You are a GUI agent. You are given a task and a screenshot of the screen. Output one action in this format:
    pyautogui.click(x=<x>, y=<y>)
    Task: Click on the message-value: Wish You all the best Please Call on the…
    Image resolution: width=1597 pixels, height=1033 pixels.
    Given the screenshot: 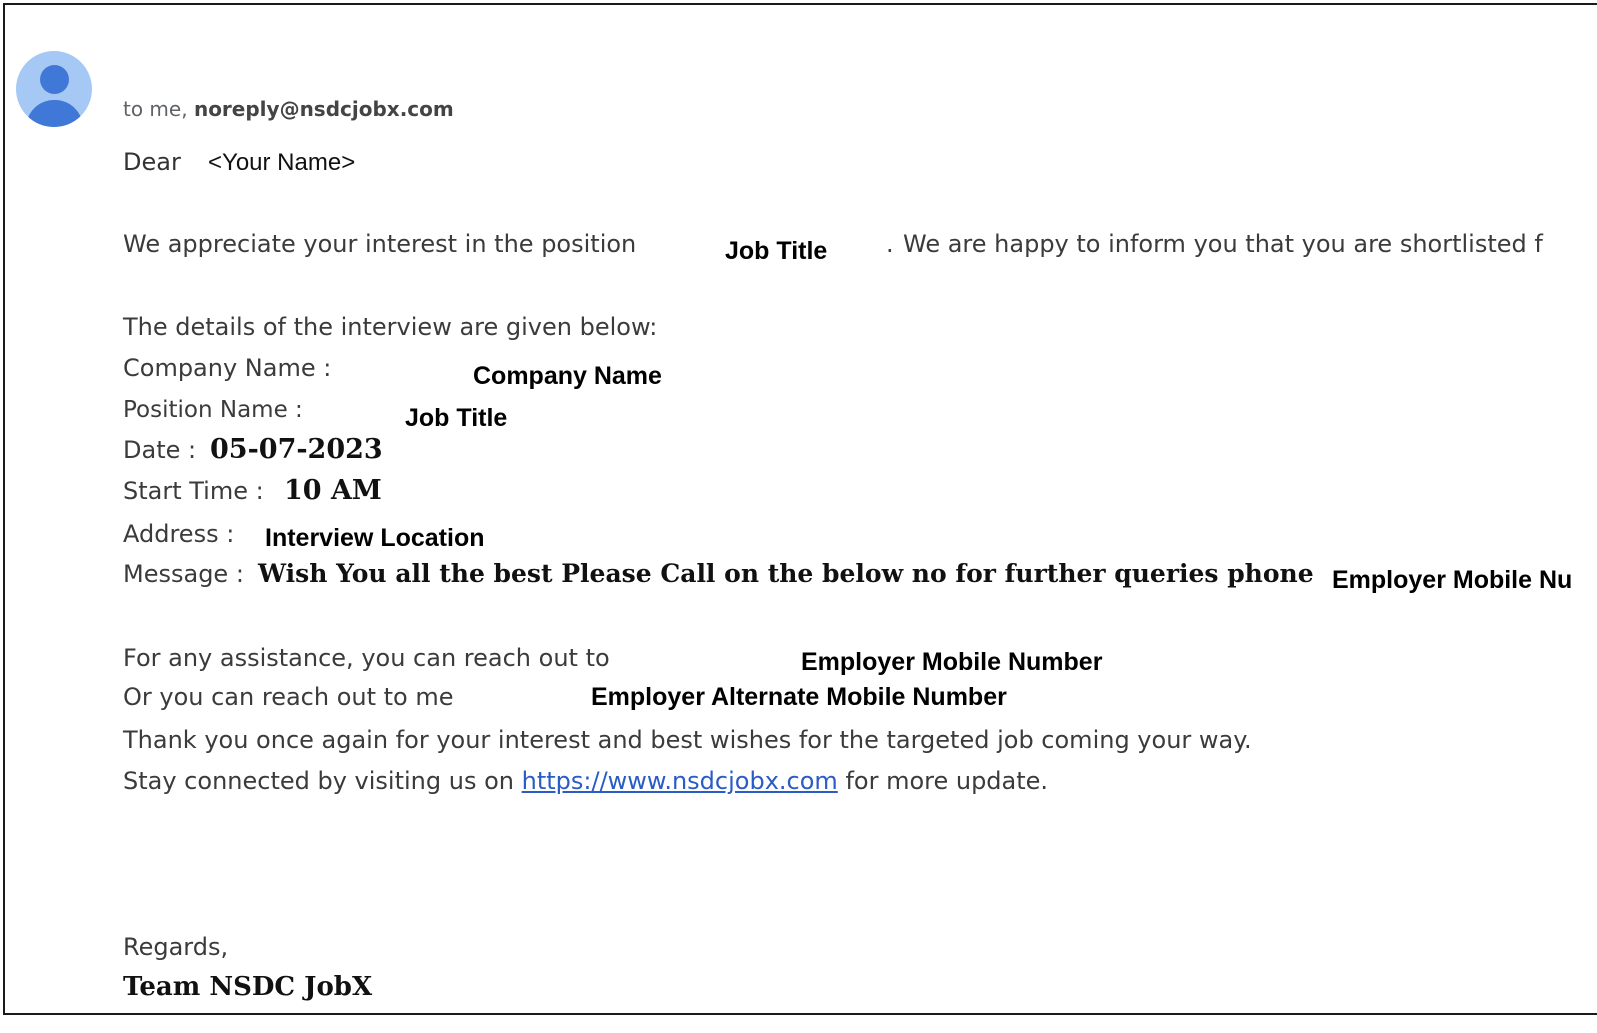 What is the action you would take?
    pyautogui.click(x=786, y=573)
    